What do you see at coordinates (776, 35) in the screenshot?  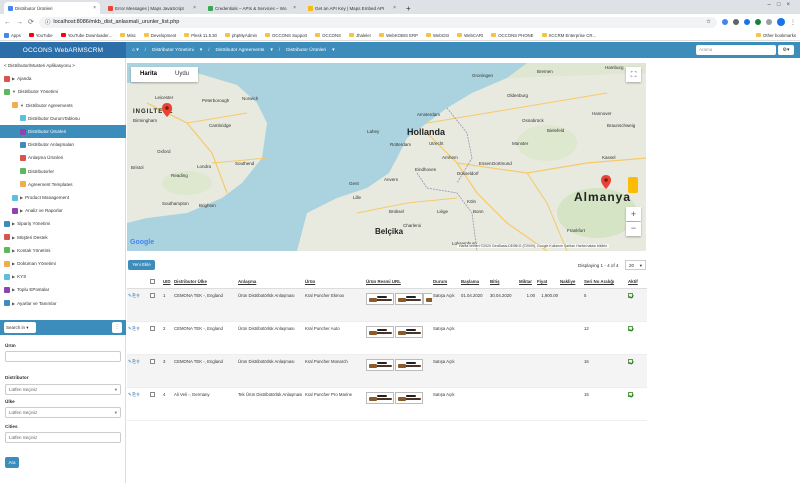 I see `bookmark-item: Other bookmarks` at bounding box center [776, 35].